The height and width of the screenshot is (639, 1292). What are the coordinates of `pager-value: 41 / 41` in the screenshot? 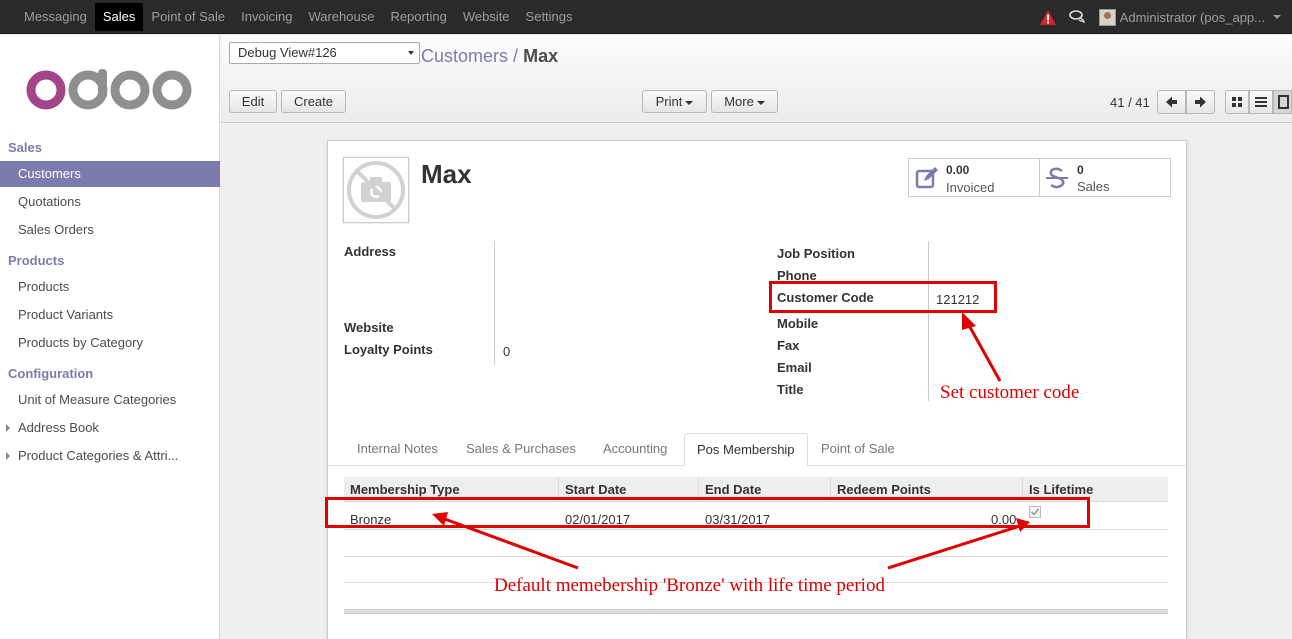 It's located at (1130, 102).